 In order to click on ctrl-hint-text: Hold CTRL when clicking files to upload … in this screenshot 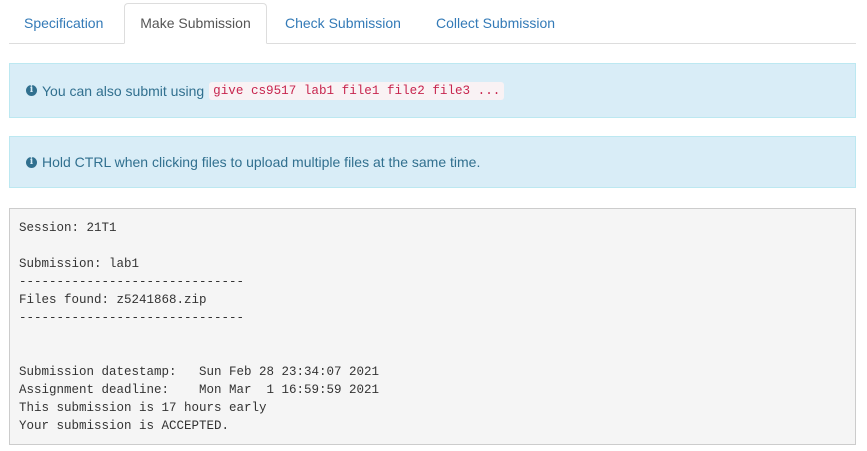, I will do `click(261, 162)`.